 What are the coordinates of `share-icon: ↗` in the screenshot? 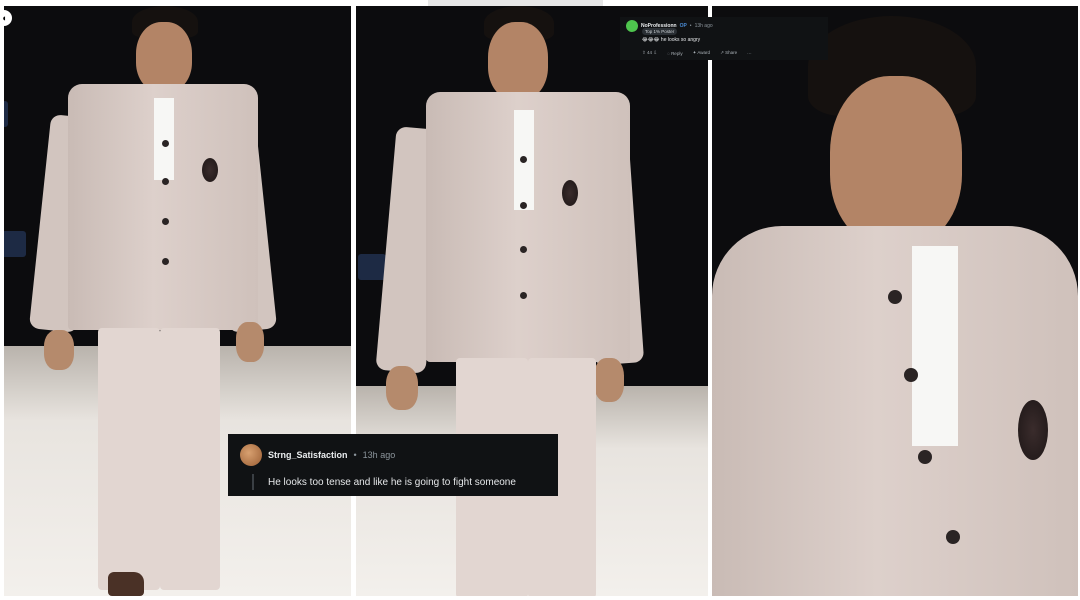 It's located at (722, 52).